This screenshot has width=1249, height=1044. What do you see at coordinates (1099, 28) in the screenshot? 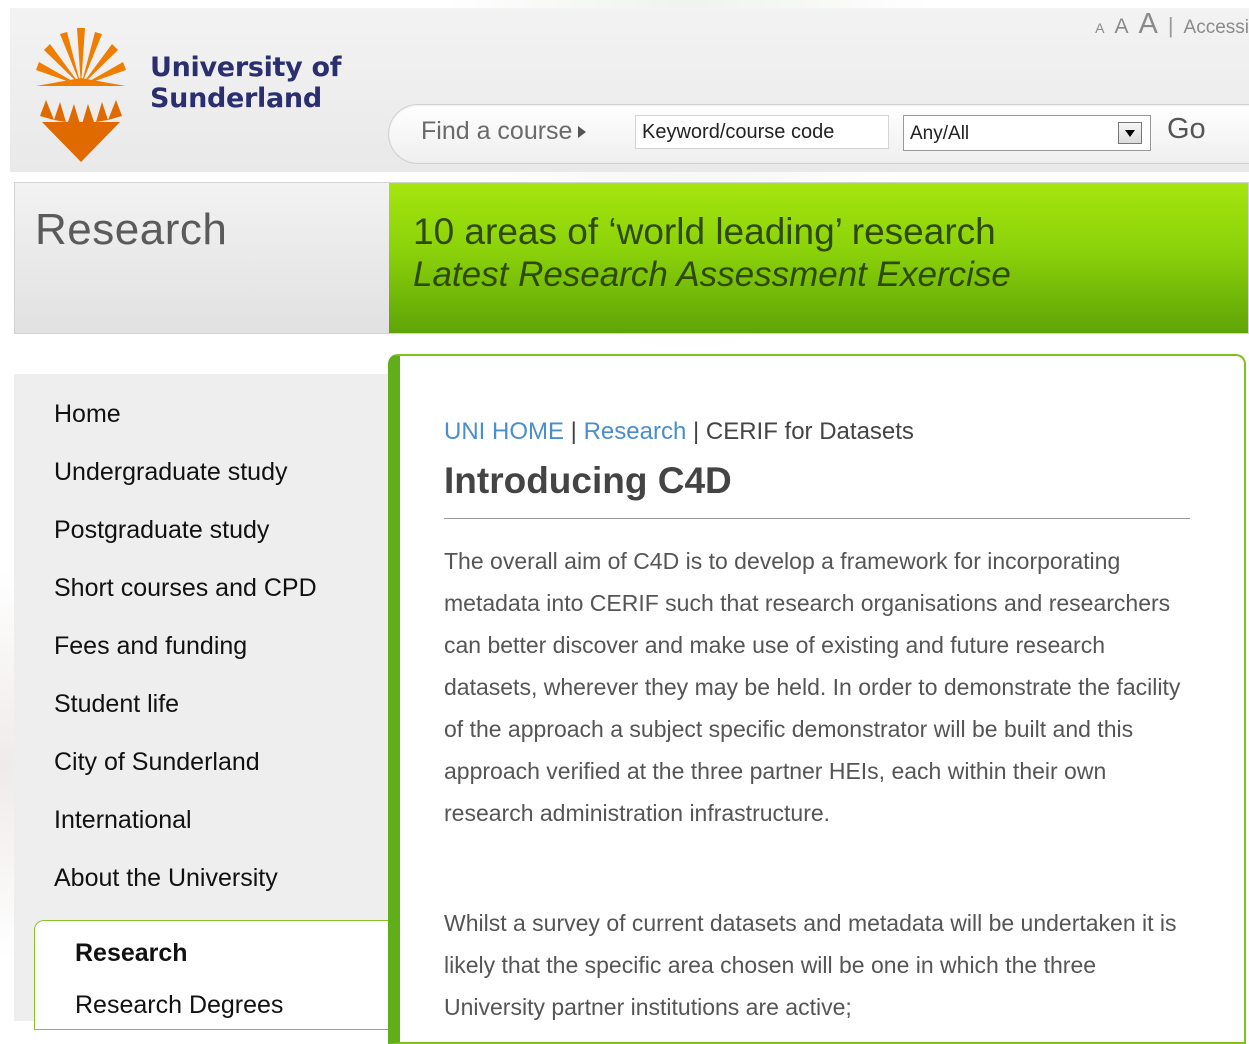
I see `text-size-small-button: A` at bounding box center [1099, 28].